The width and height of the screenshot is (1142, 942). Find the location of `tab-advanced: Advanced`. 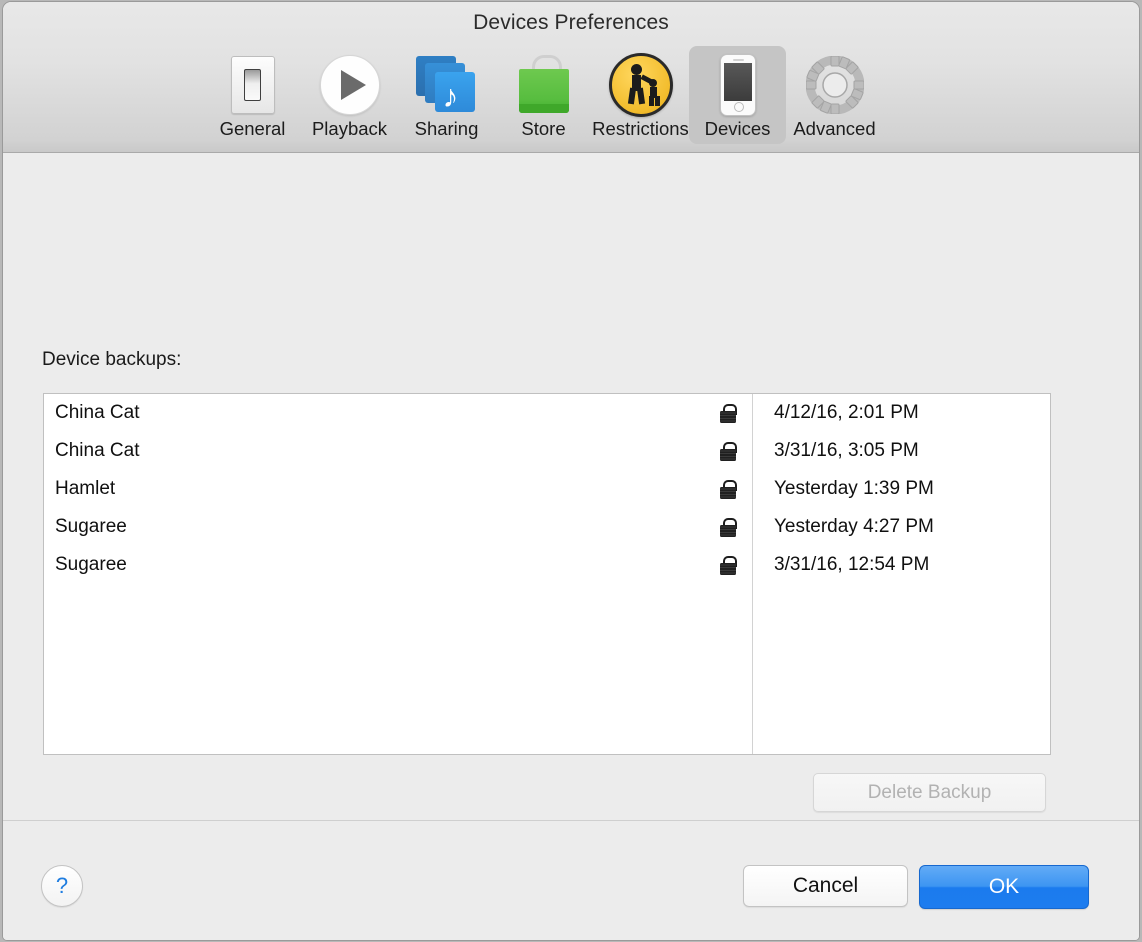

tab-advanced: Advanced is located at coordinates (834, 95).